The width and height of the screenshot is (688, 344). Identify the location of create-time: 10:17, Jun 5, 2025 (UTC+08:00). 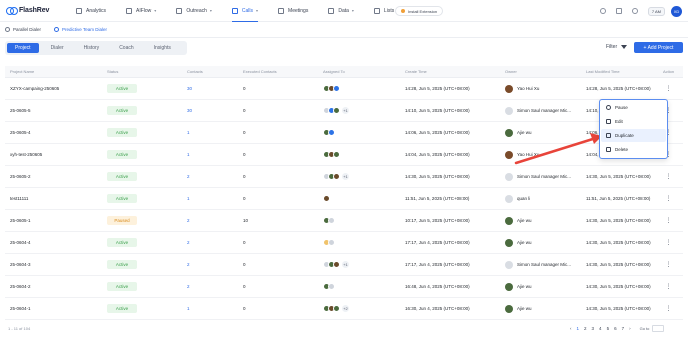
(437, 220).